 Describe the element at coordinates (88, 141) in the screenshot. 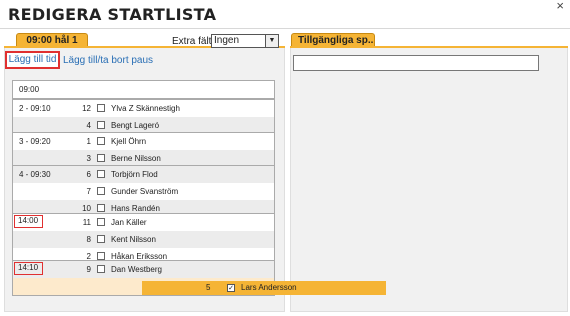

I see `player-number: 1` at that location.